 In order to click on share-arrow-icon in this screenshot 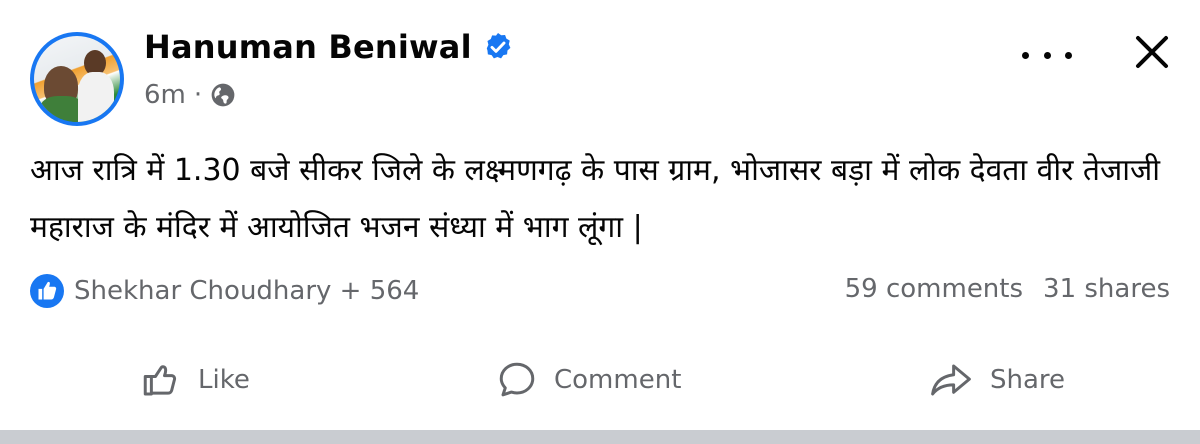, I will do `click(951, 380)`.